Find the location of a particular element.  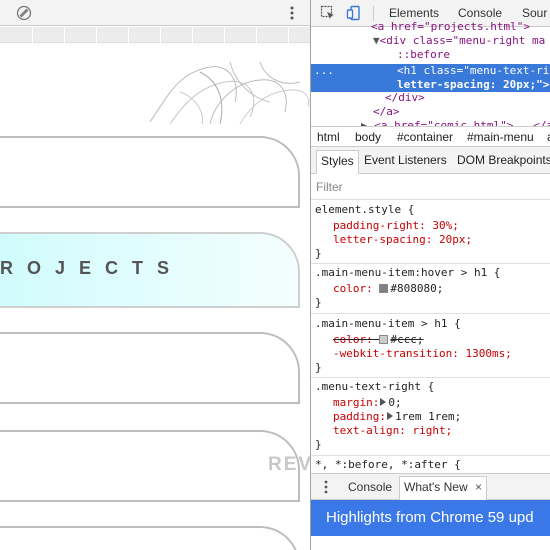

styles-subtabs: Styles Event Listeners DOM Breakpoints is located at coordinates (430, 160).